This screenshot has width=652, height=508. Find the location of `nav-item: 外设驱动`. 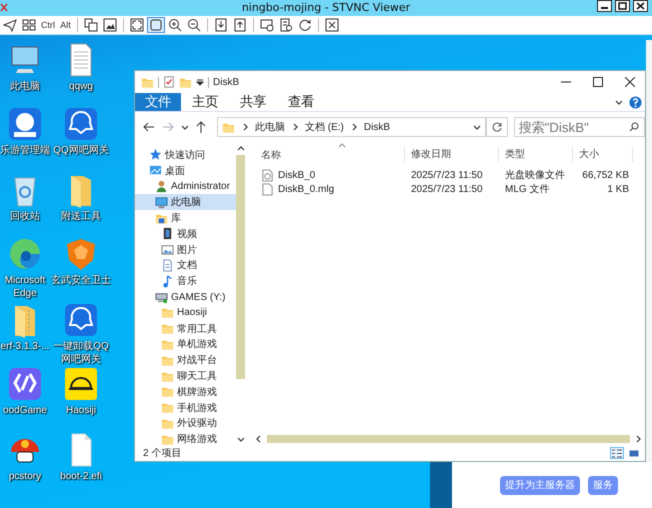

nav-item: 外设驱动 is located at coordinates (185, 424).